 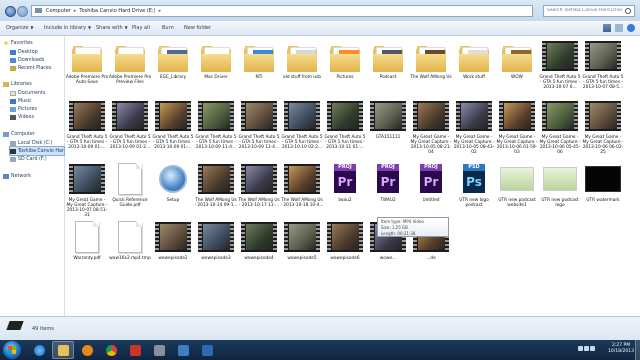 I want to click on file-item: wowepisode2, so click(x=173, y=248).